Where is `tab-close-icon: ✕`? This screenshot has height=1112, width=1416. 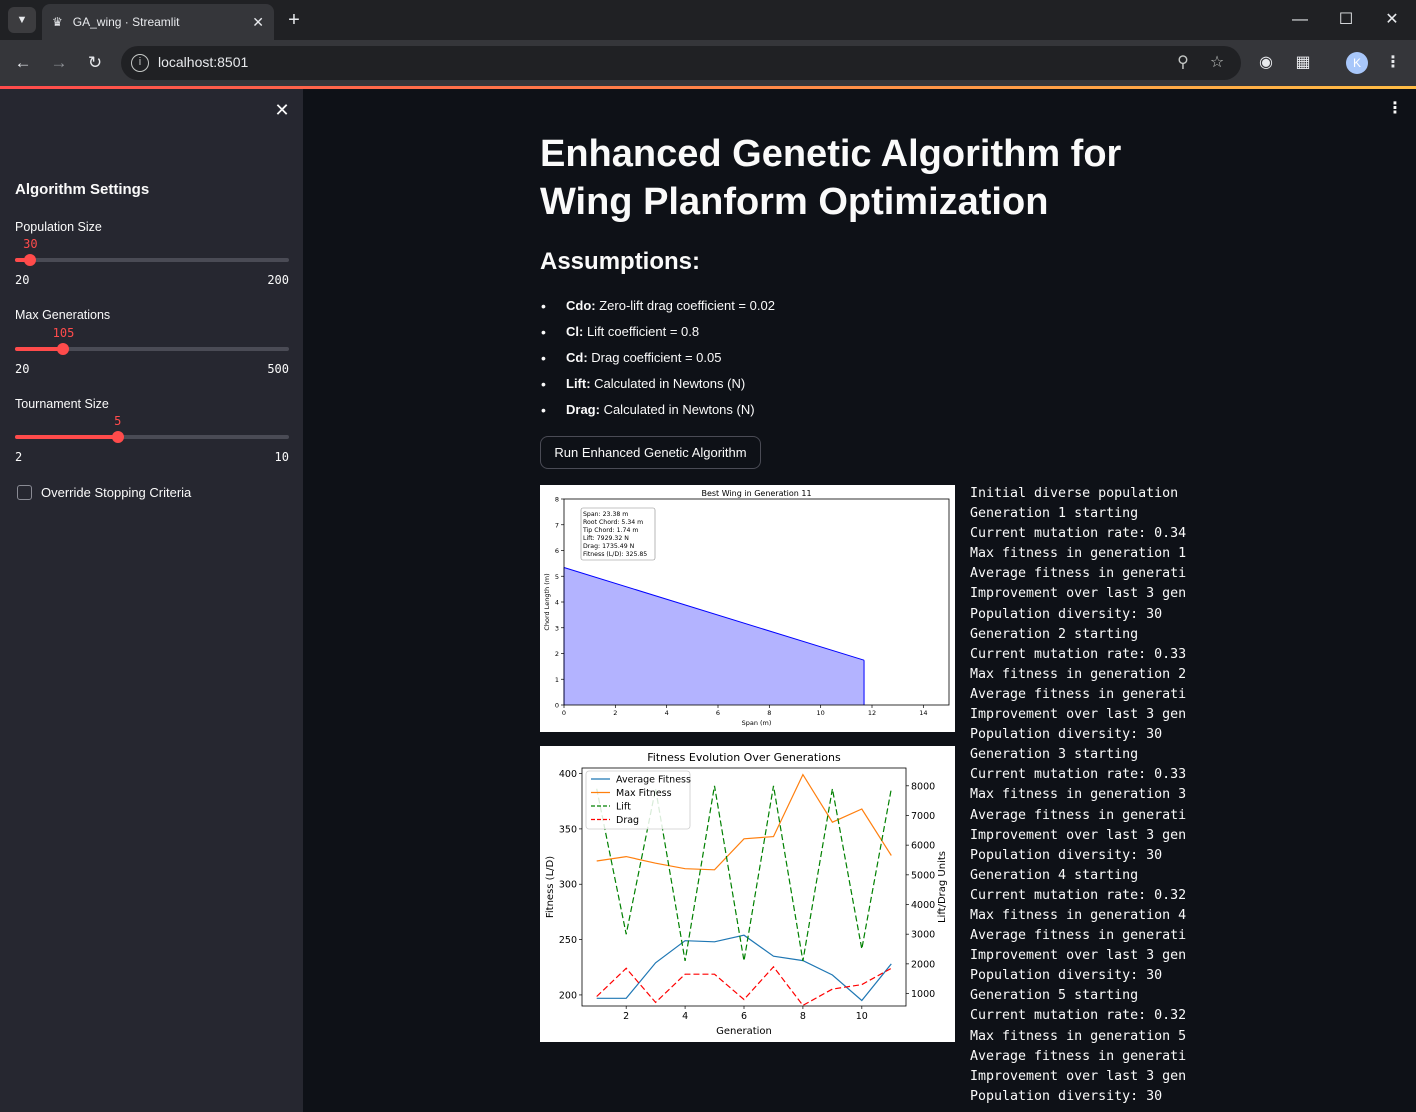
tab-close-icon: ✕ is located at coordinates (258, 22).